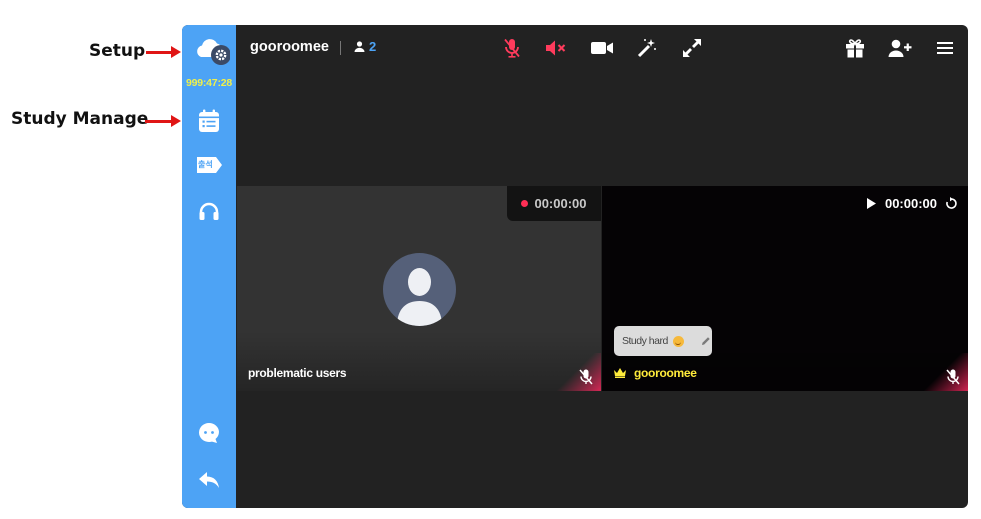 Image resolution: width=981 pixels, height=519 pixels. Describe the element at coordinates (209, 266) in the screenshot. I see `sidebar: 999:47:28 출석` at that location.